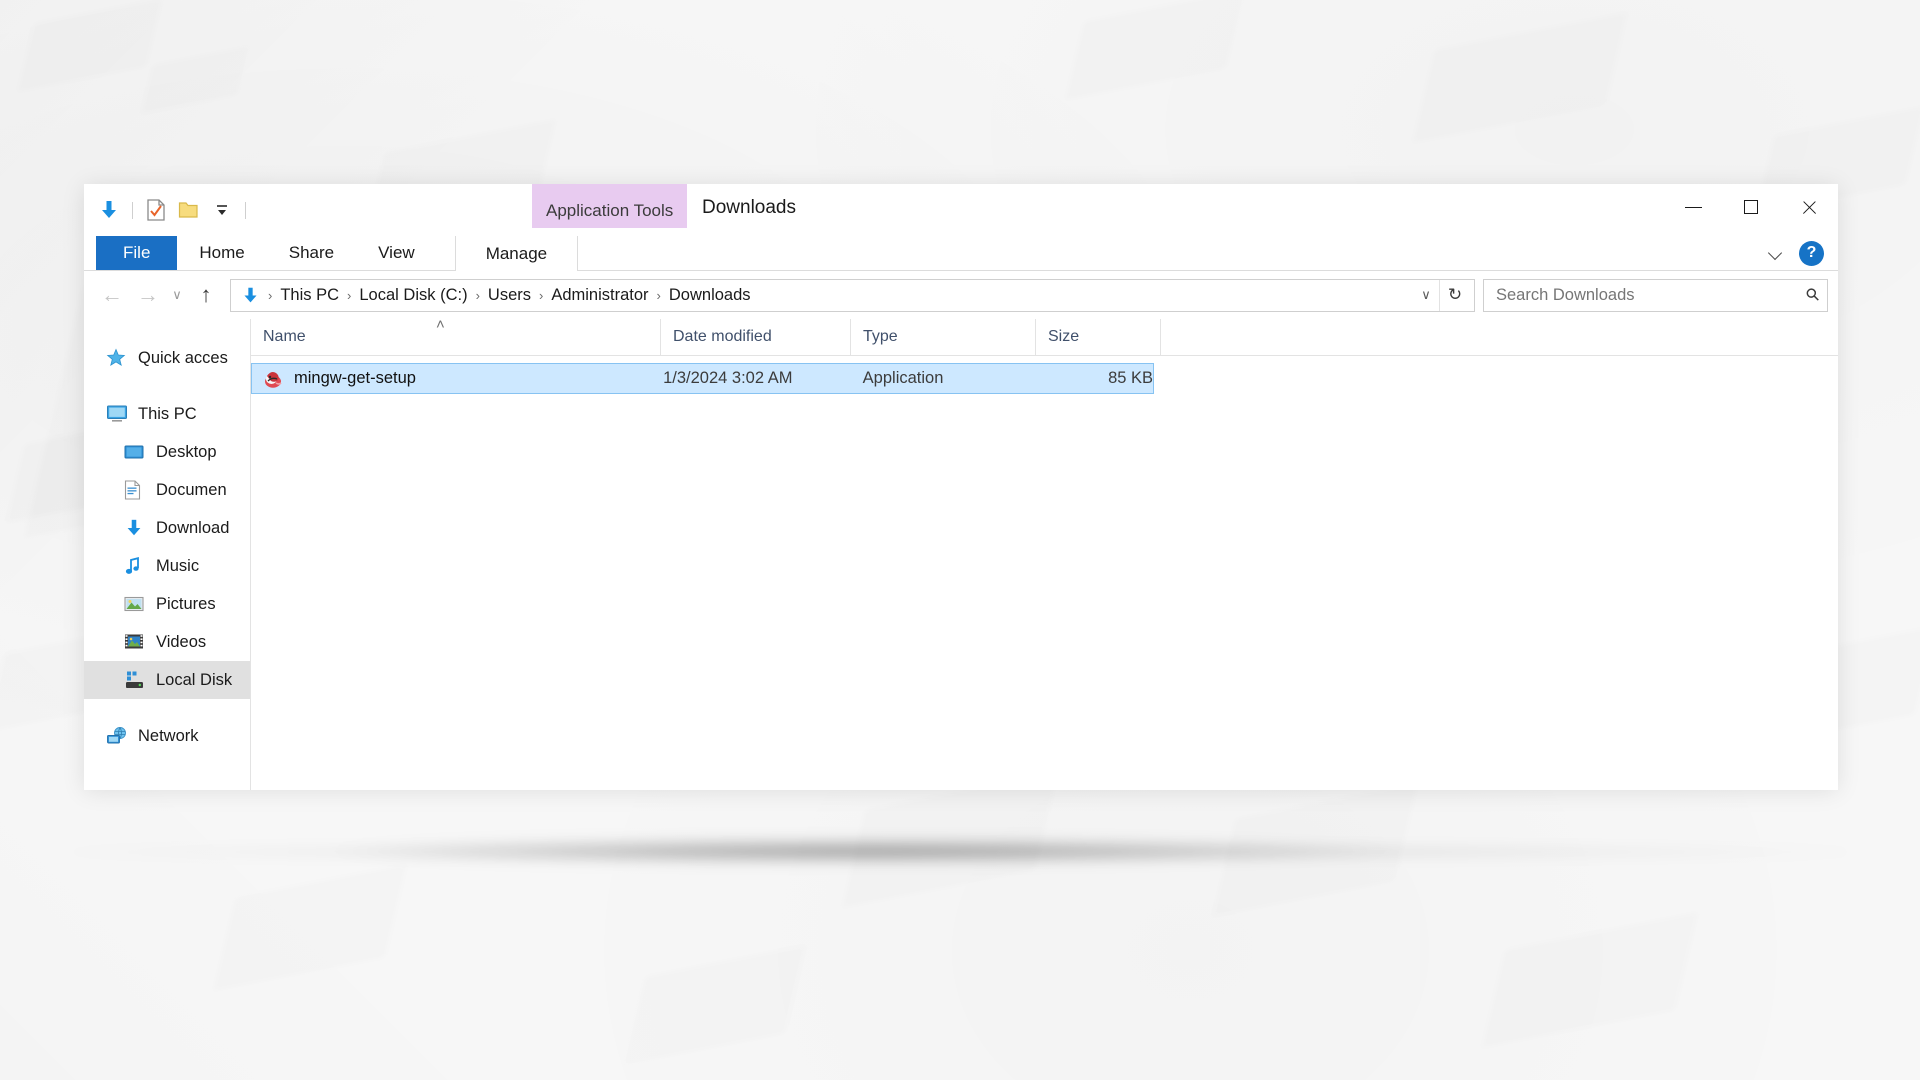 The image size is (1920, 1080). I want to click on sidebar-item-network: Network, so click(167, 736).